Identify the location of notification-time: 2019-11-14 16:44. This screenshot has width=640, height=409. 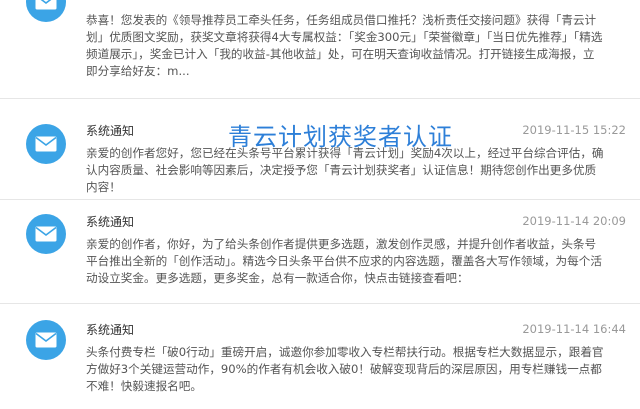
(574, 329).